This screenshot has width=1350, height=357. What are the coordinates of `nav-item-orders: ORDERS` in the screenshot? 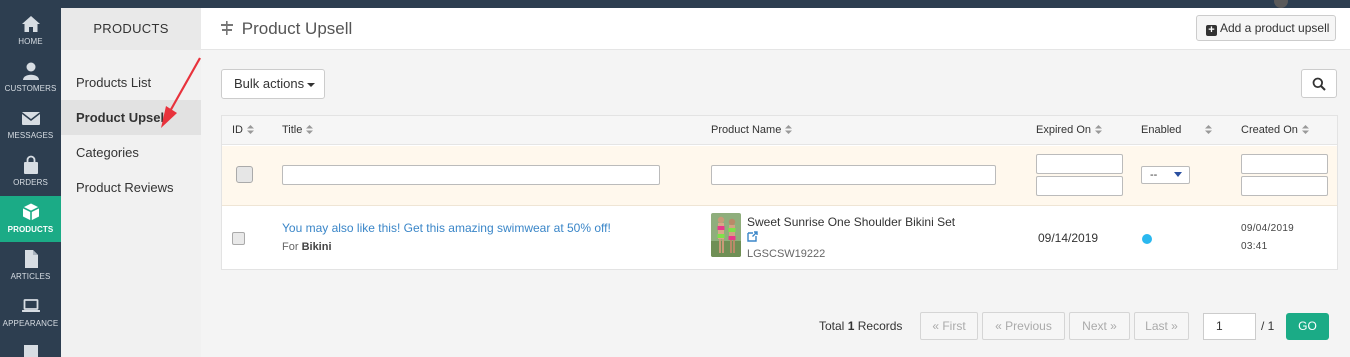 It's located at (30, 172).